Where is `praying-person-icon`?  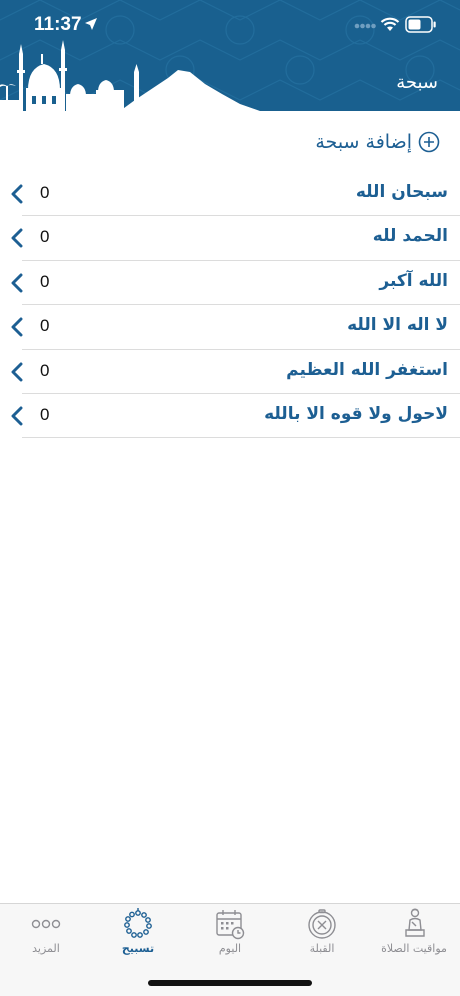 praying-person-icon is located at coordinates (415, 922).